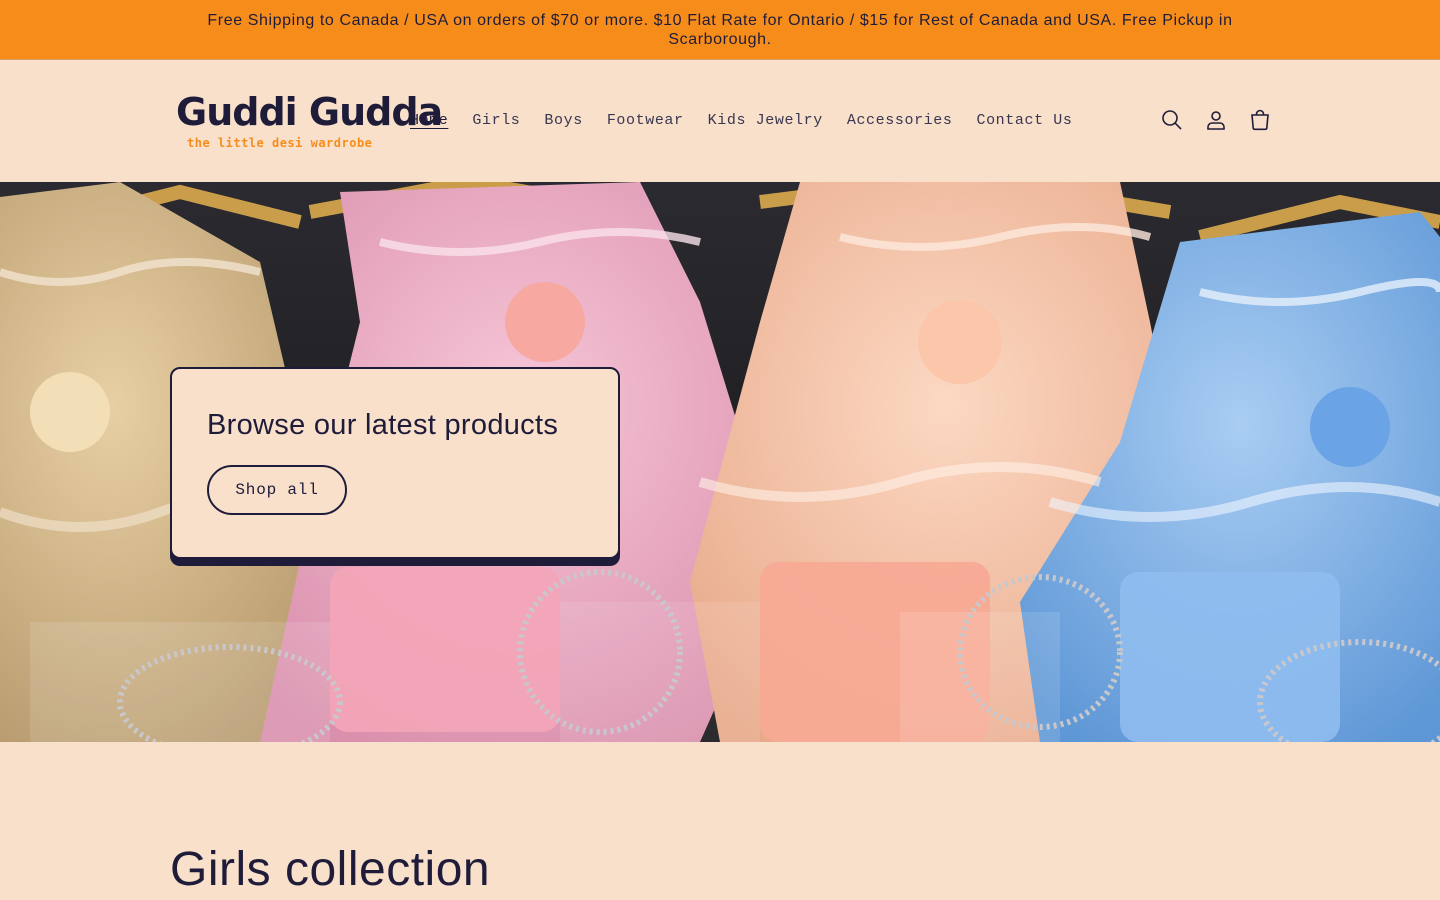  What do you see at coordinates (429, 120) in the screenshot?
I see `nav-home: Home` at bounding box center [429, 120].